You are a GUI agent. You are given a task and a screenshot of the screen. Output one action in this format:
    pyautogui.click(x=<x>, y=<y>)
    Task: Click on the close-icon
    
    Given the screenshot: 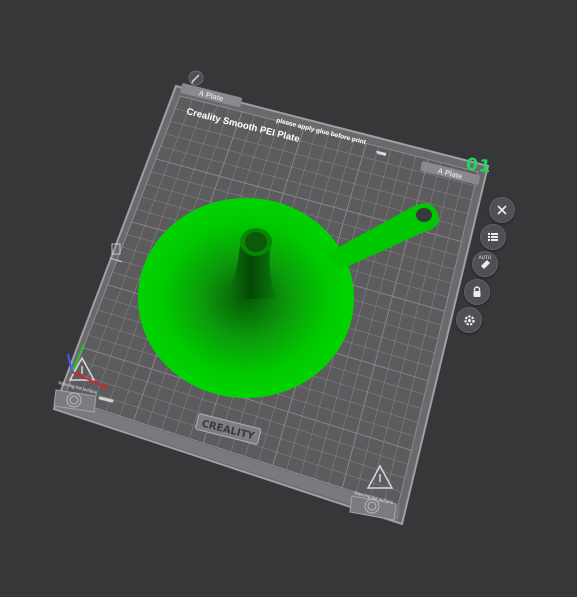 What is the action you would take?
    pyautogui.click(x=502, y=210)
    